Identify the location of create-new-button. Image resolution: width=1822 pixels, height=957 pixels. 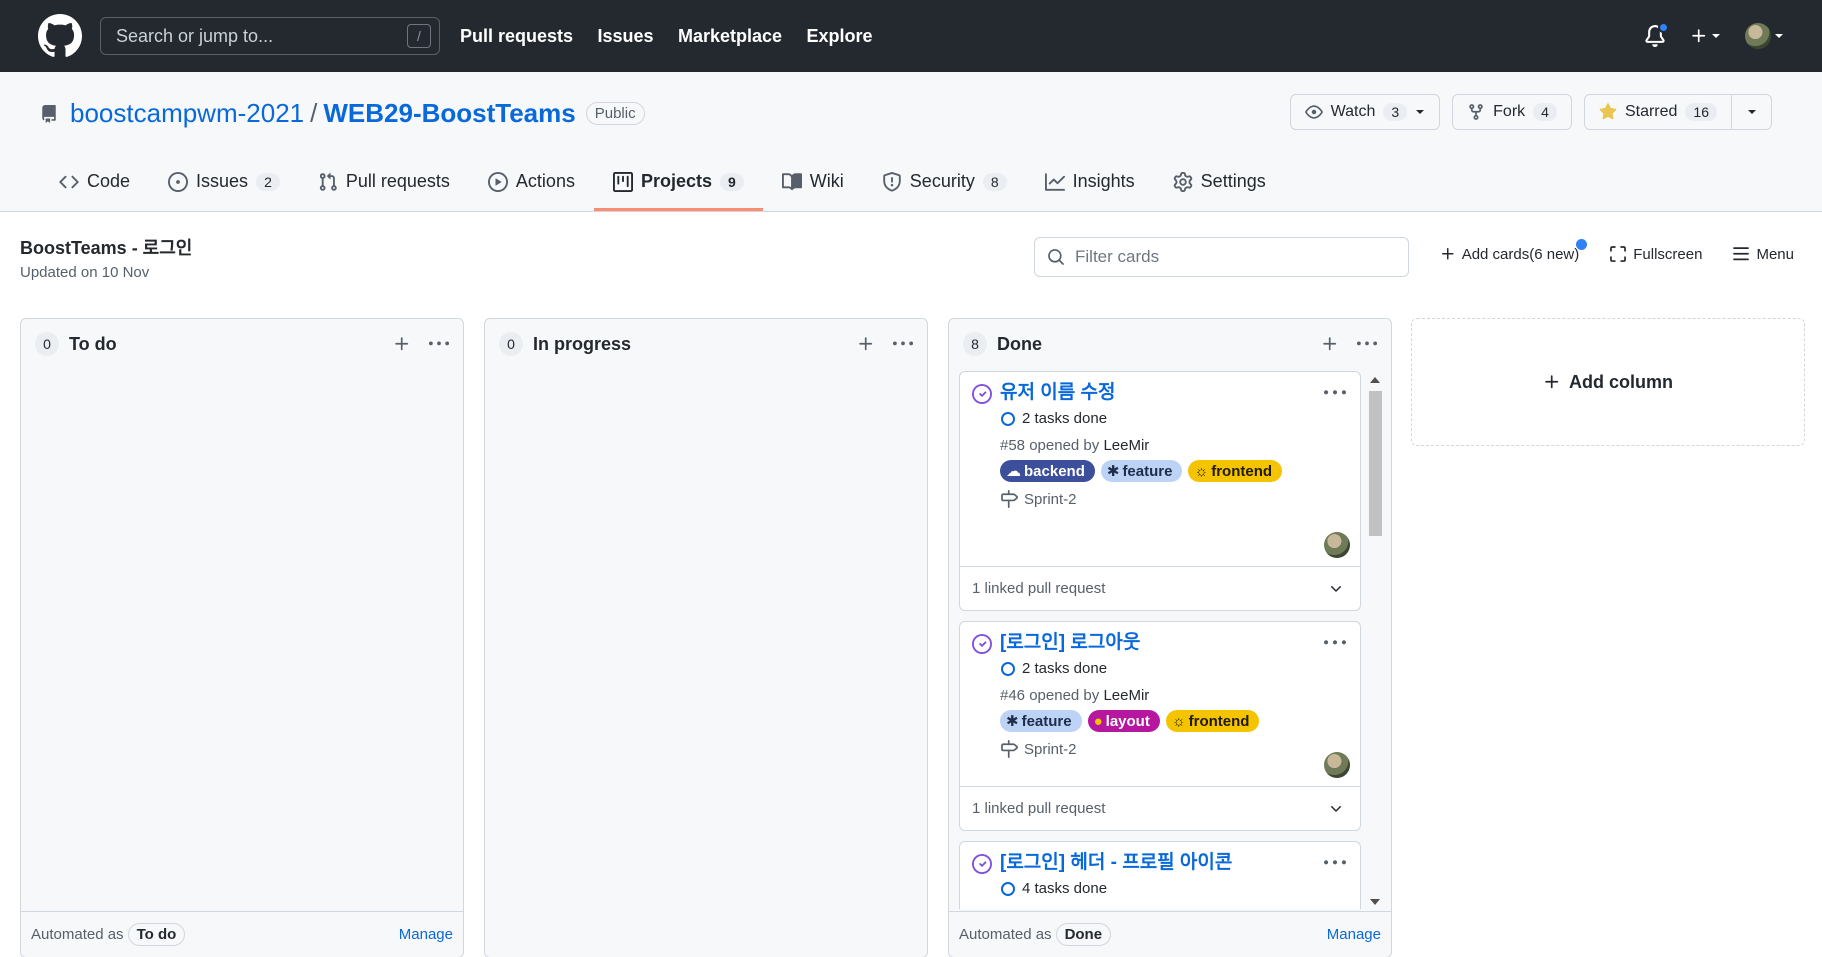
(1705, 36).